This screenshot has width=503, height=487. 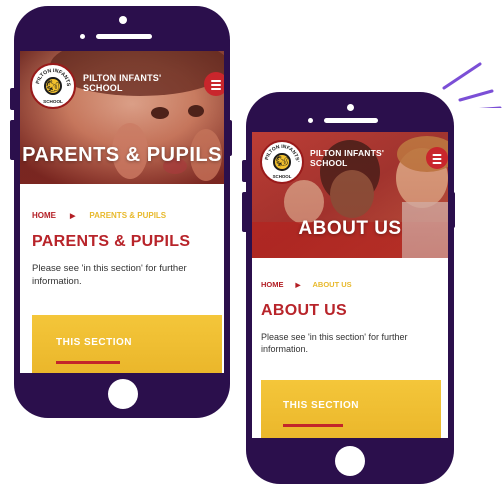 What do you see at coordinates (128, 215) in the screenshot?
I see `breadcrumb-current: PARENTS & PUPILS` at bounding box center [128, 215].